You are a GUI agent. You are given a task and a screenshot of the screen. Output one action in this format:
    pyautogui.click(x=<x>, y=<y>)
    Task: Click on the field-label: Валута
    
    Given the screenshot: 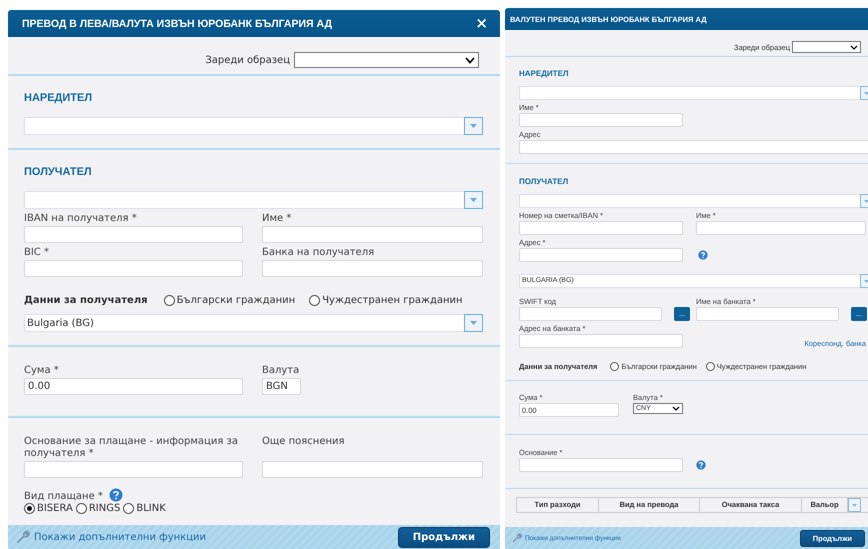 What is the action you would take?
    pyautogui.click(x=281, y=371)
    